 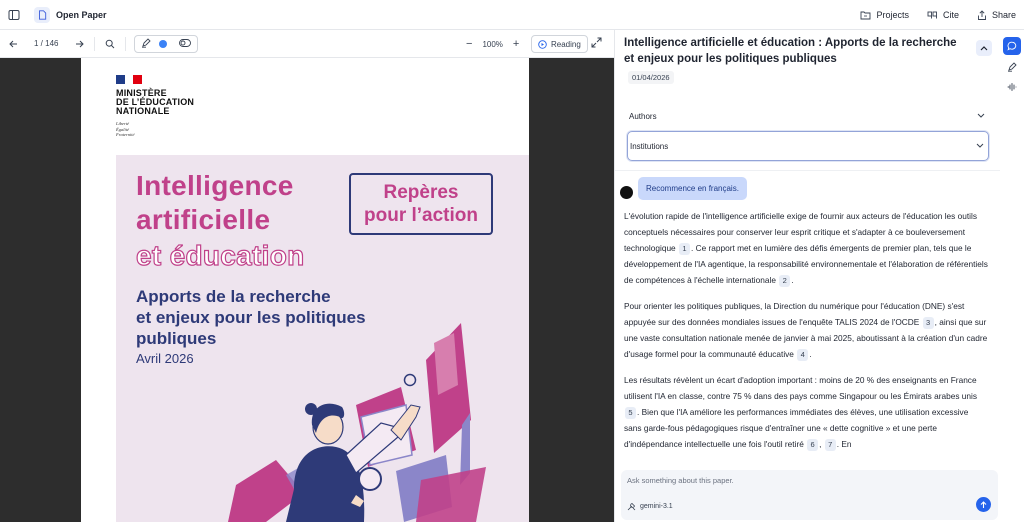 I want to click on highlight-color-dot, so click(x=163, y=43).